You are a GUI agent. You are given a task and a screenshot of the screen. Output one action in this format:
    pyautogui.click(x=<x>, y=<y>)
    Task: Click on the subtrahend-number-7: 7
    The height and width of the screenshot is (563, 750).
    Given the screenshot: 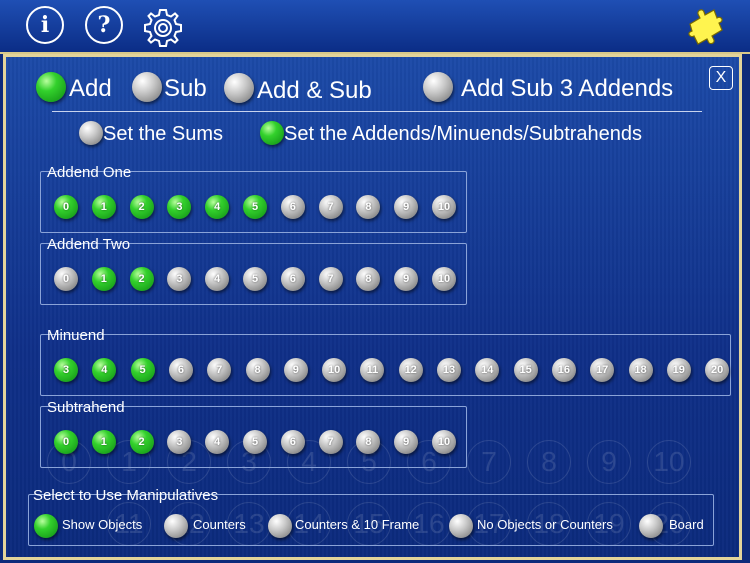 What is the action you would take?
    pyautogui.click(x=330, y=442)
    